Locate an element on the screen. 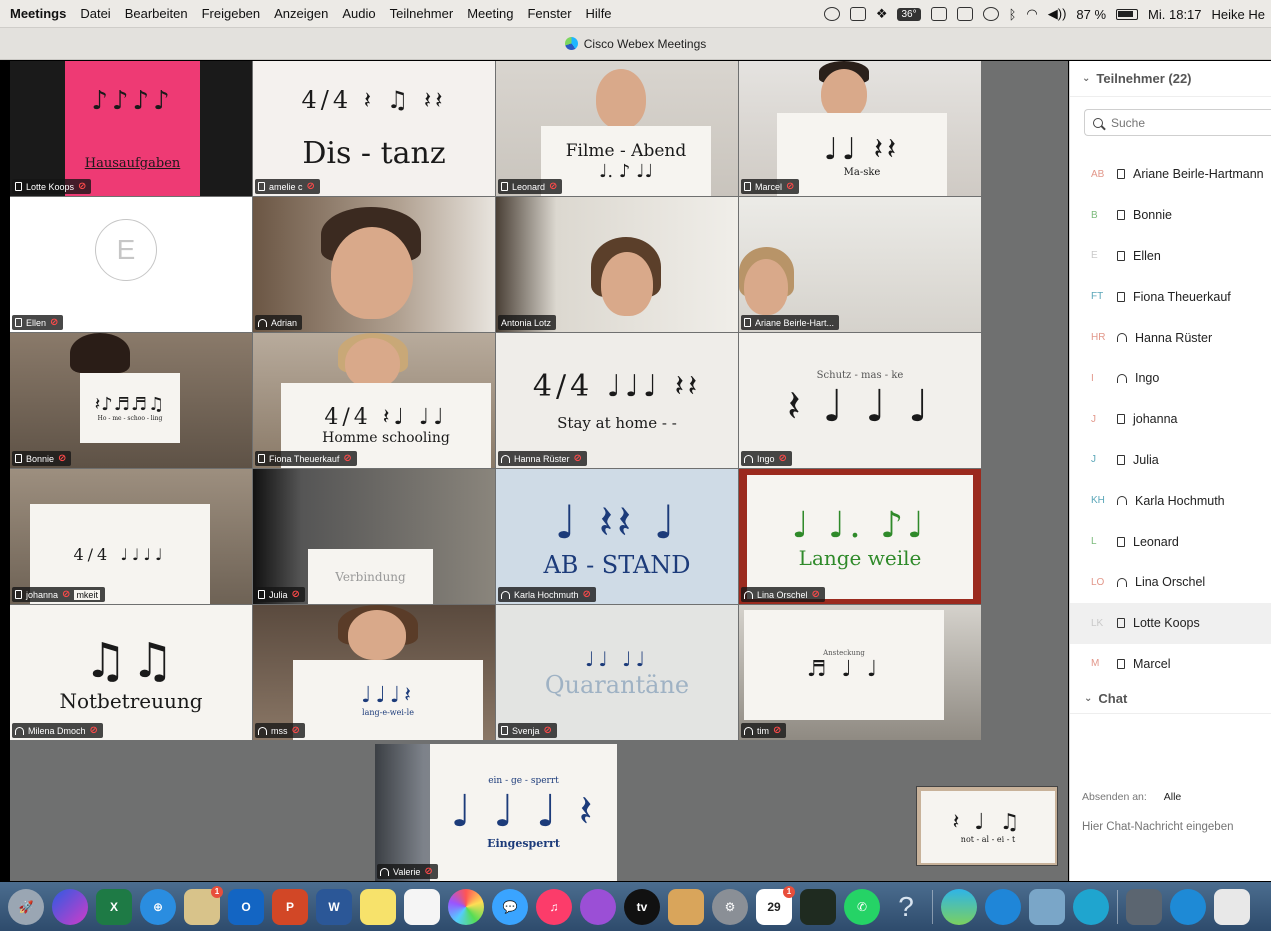  video-tile-antonia-lotz: Antonia Lotz is located at coordinates (617, 264).